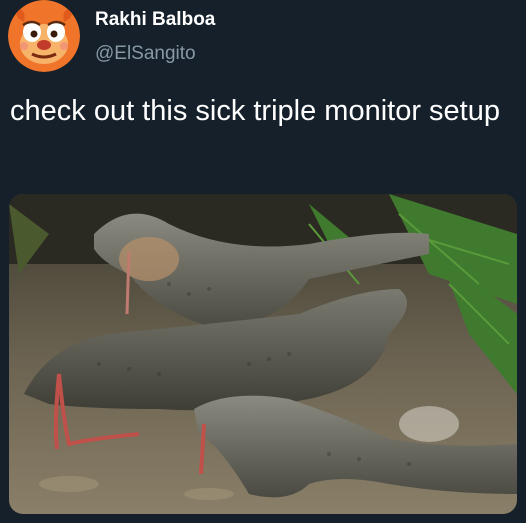 The width and height of the screenshot is (526, 523). What do you see at coordinates (255, 111) in the screenshot?
I see `tweet-text: check out this sick triple monitor setup` at bounding box center [255, 111].